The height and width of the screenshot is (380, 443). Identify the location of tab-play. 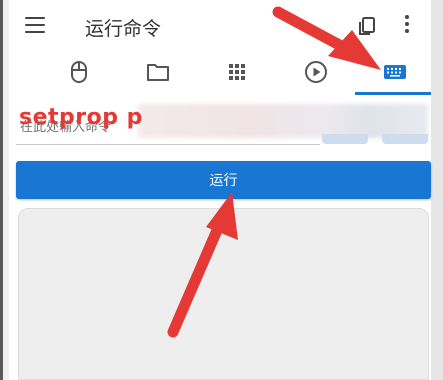
(316, 72).